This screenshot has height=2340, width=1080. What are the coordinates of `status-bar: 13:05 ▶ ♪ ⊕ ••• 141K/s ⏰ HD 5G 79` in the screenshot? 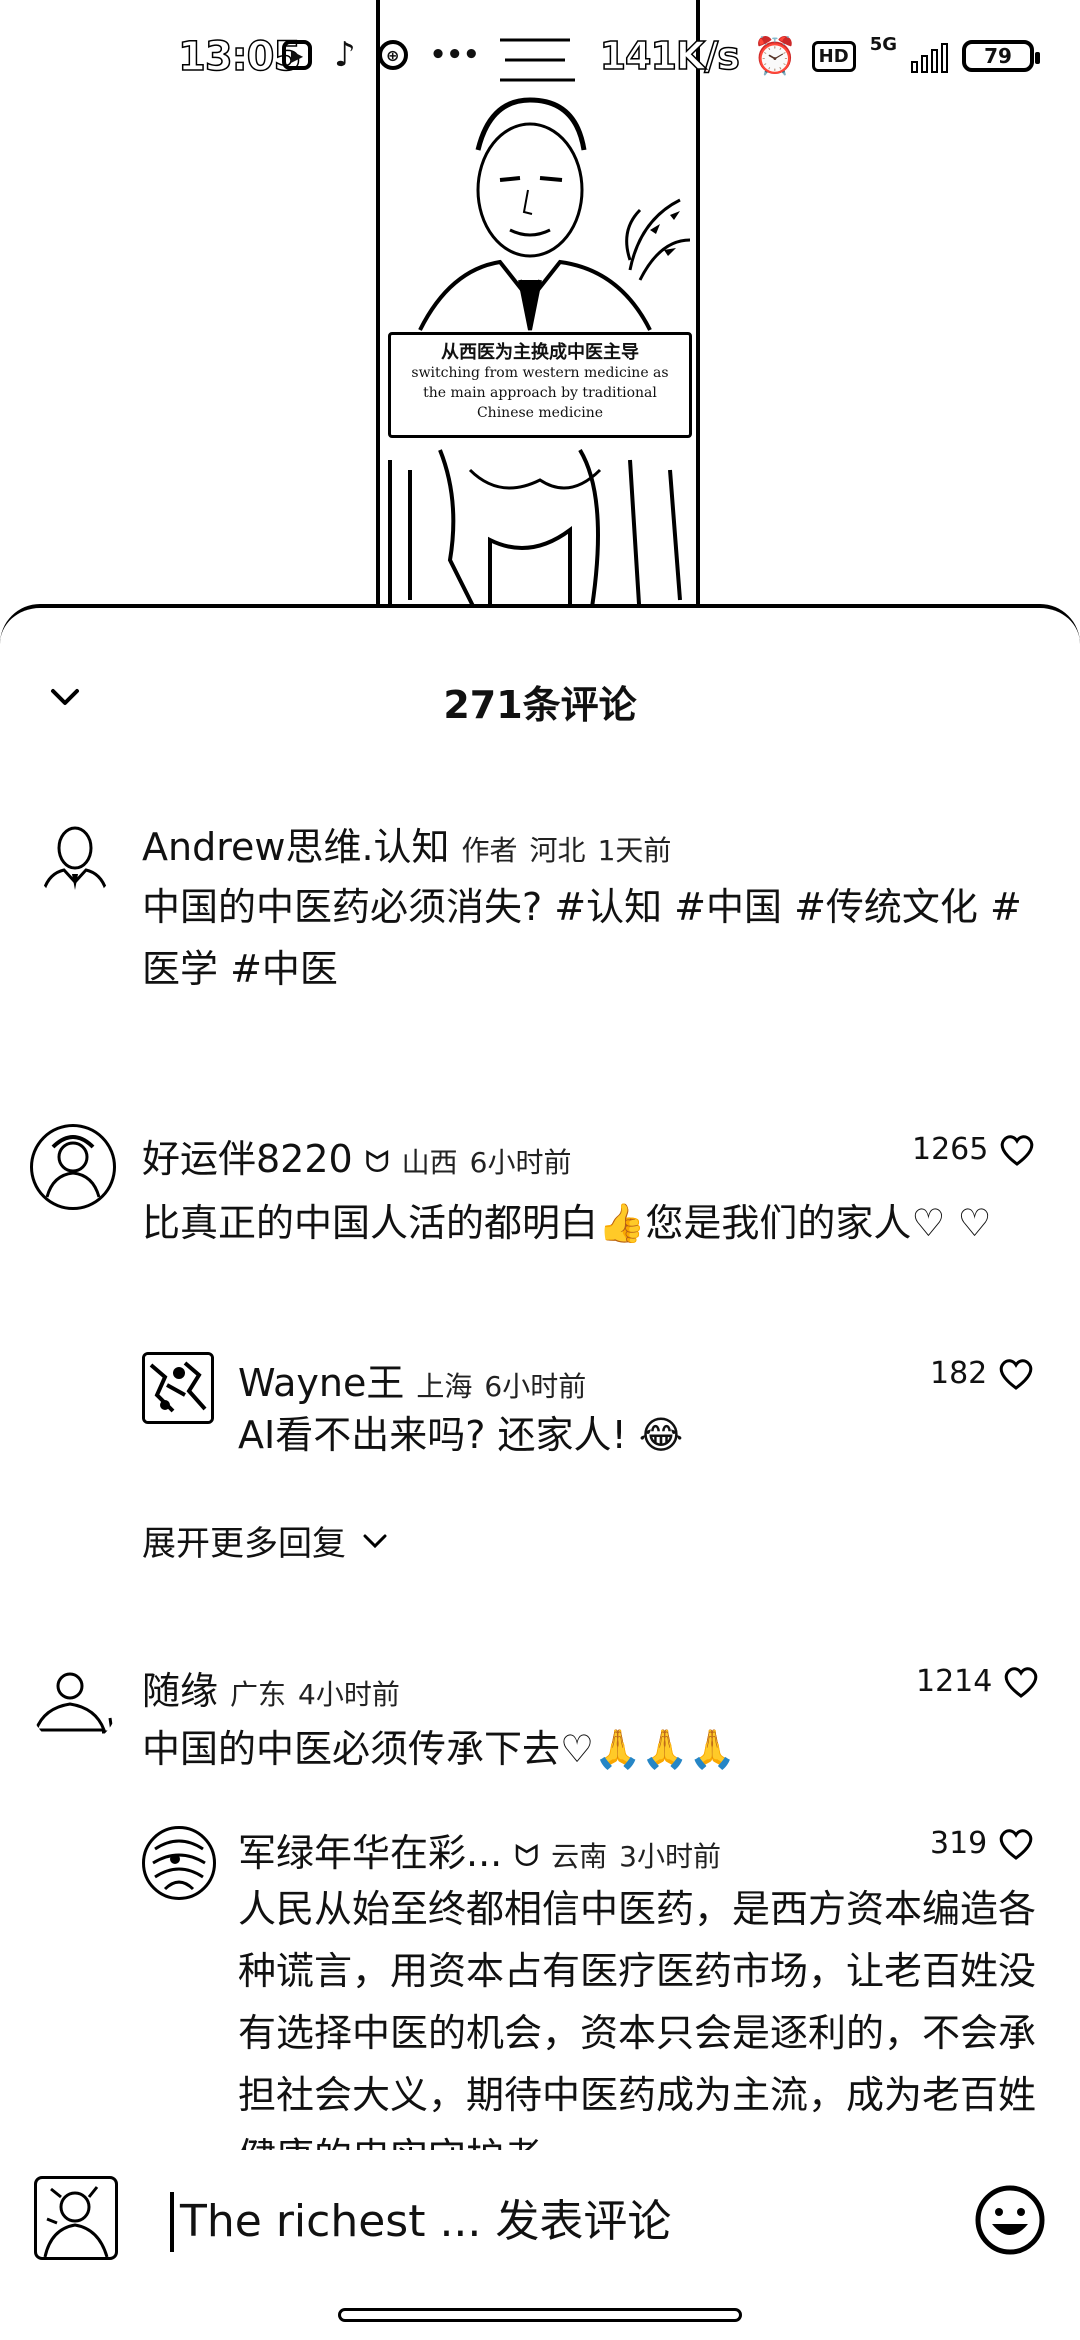 It's located at (540, 60).